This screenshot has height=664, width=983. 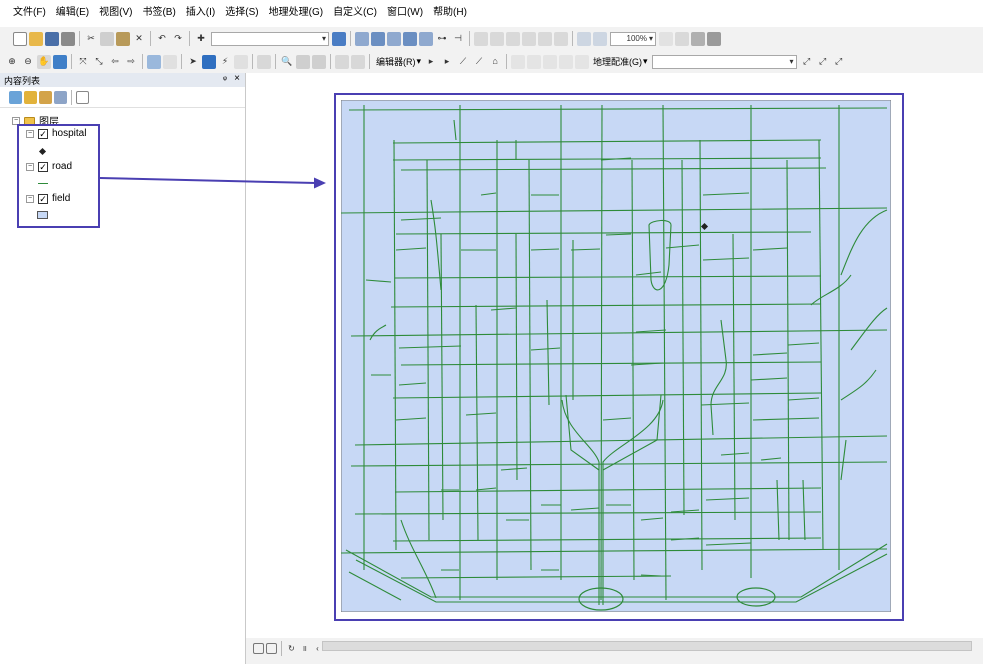 I want to click on refresh-icon: ↻, so click(x=291, y=648).